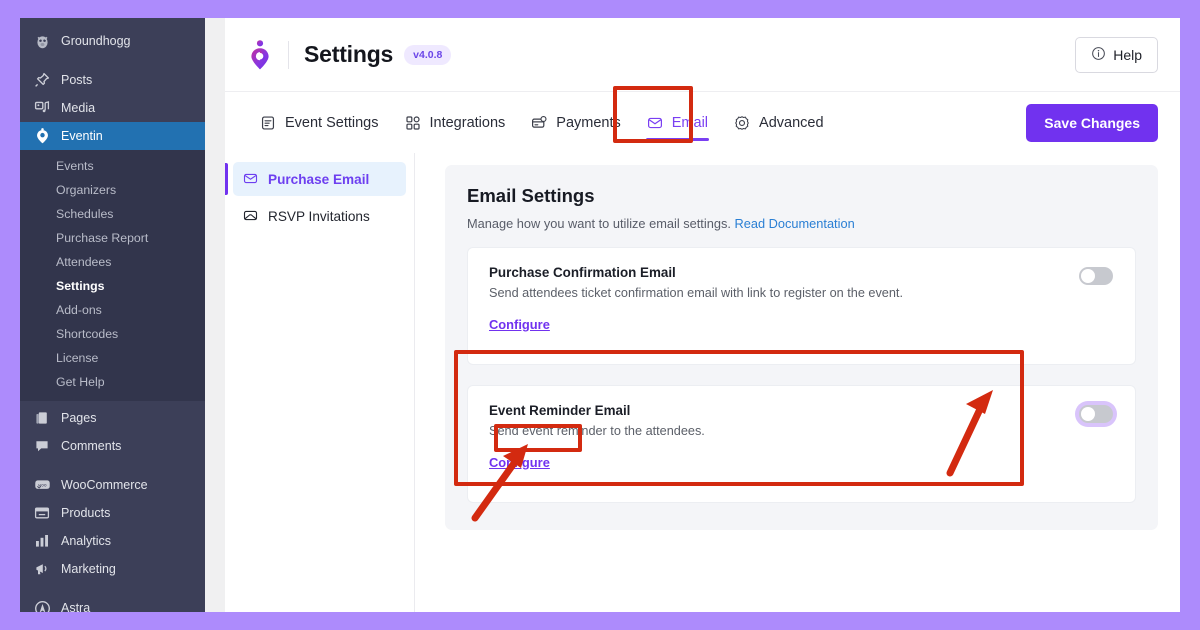  Describe the element at coordinates (1096, 414) in the screenshot. I see `toggle-event-reminder-email` at that location.